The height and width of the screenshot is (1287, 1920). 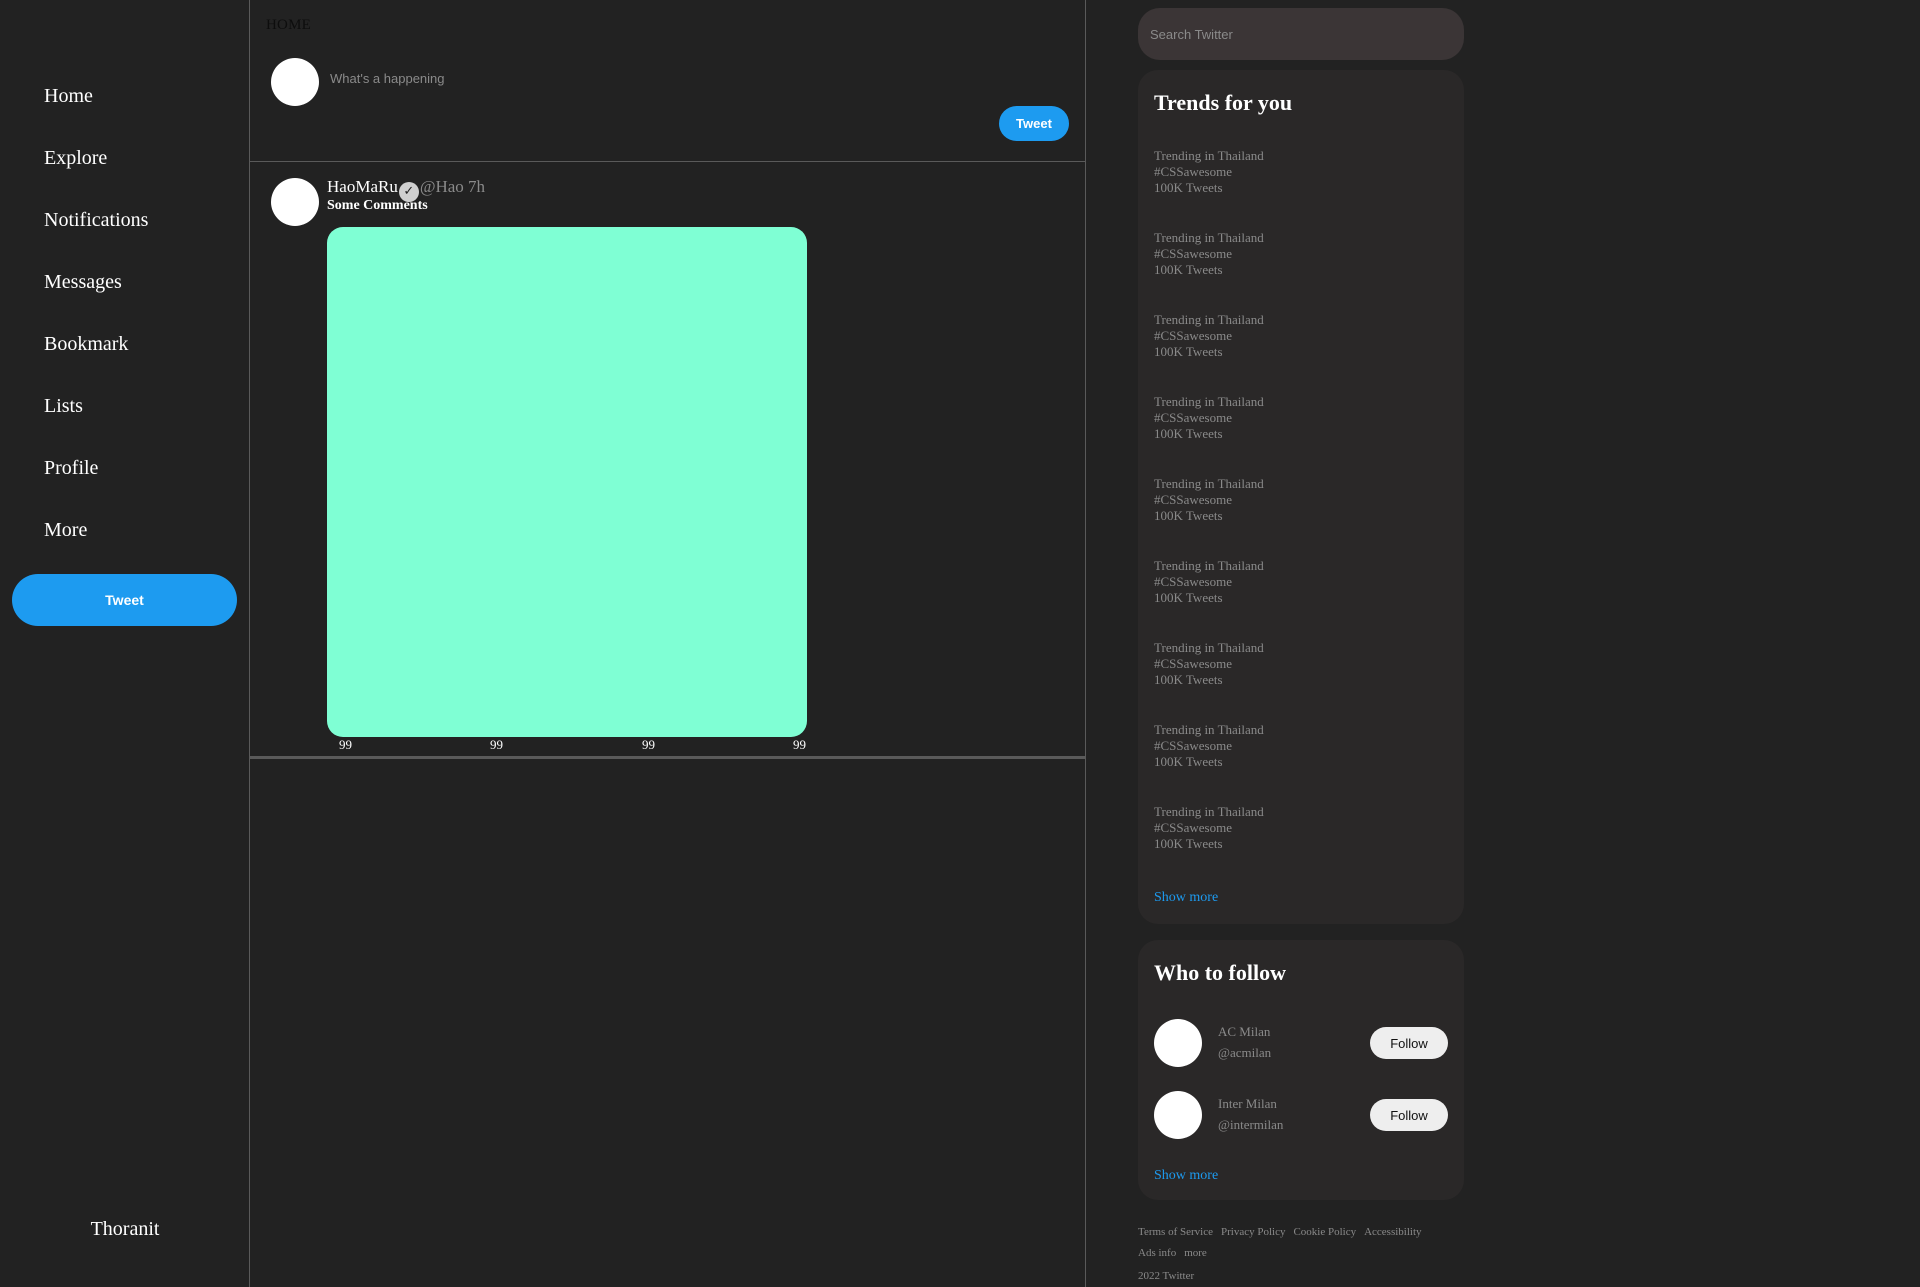 What do you see at coordinates (96, 361) in the screenshot?
I see `nav-item-bookmark: Bookmark` at bounding box center [96, 361].